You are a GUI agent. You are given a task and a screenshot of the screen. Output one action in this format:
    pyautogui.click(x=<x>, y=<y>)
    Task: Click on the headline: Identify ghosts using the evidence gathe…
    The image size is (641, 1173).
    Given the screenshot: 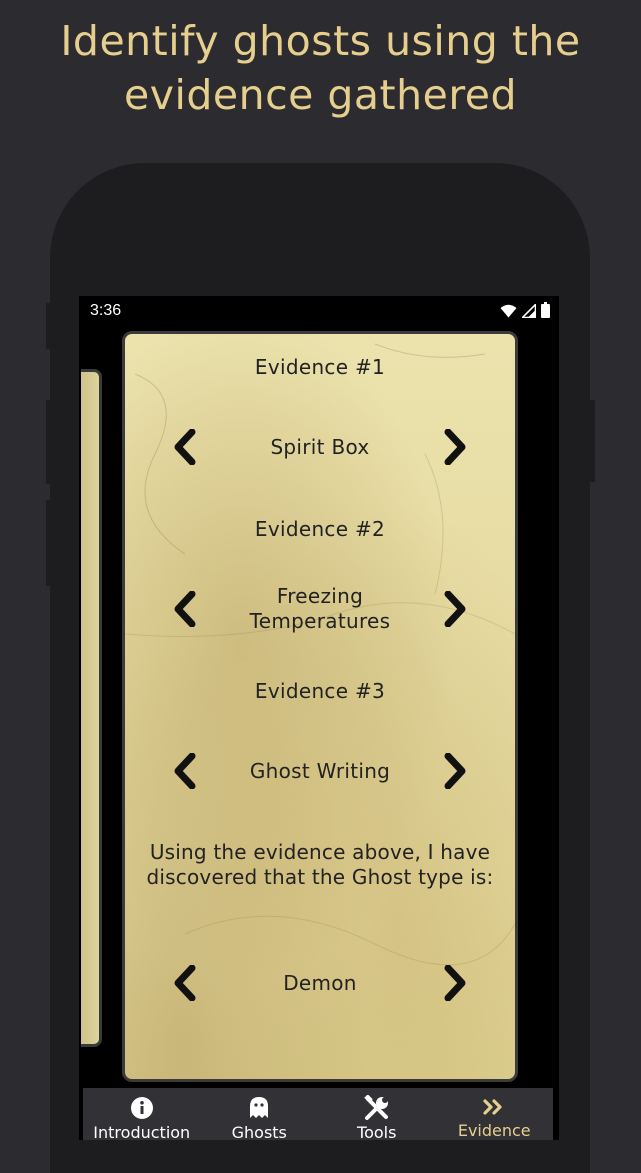 What is the action you would take?
    pyautogui.click(x=320, y=68)
    